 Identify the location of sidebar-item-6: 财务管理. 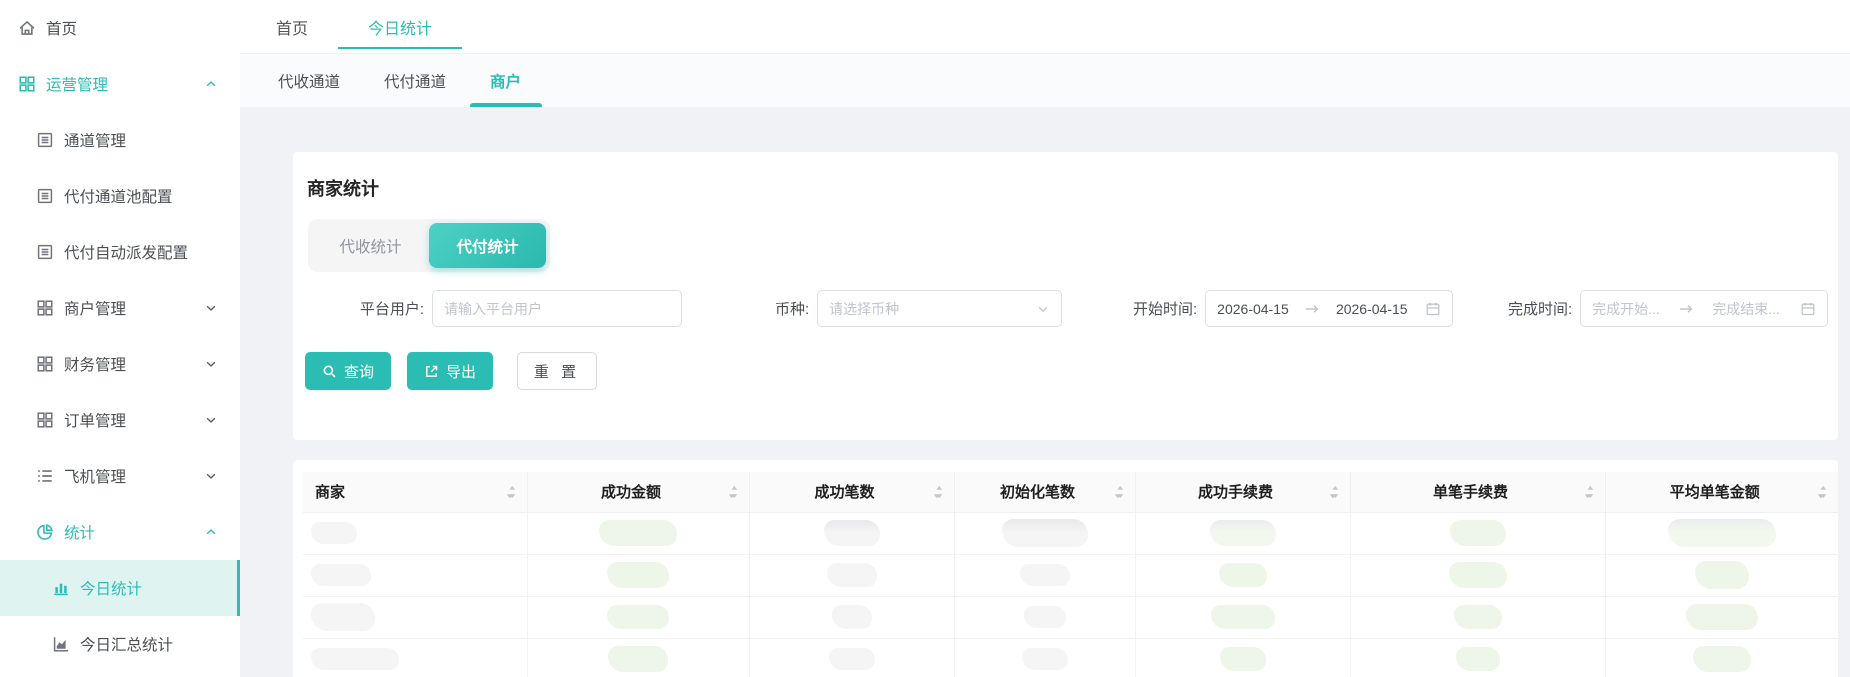
(120, 364).